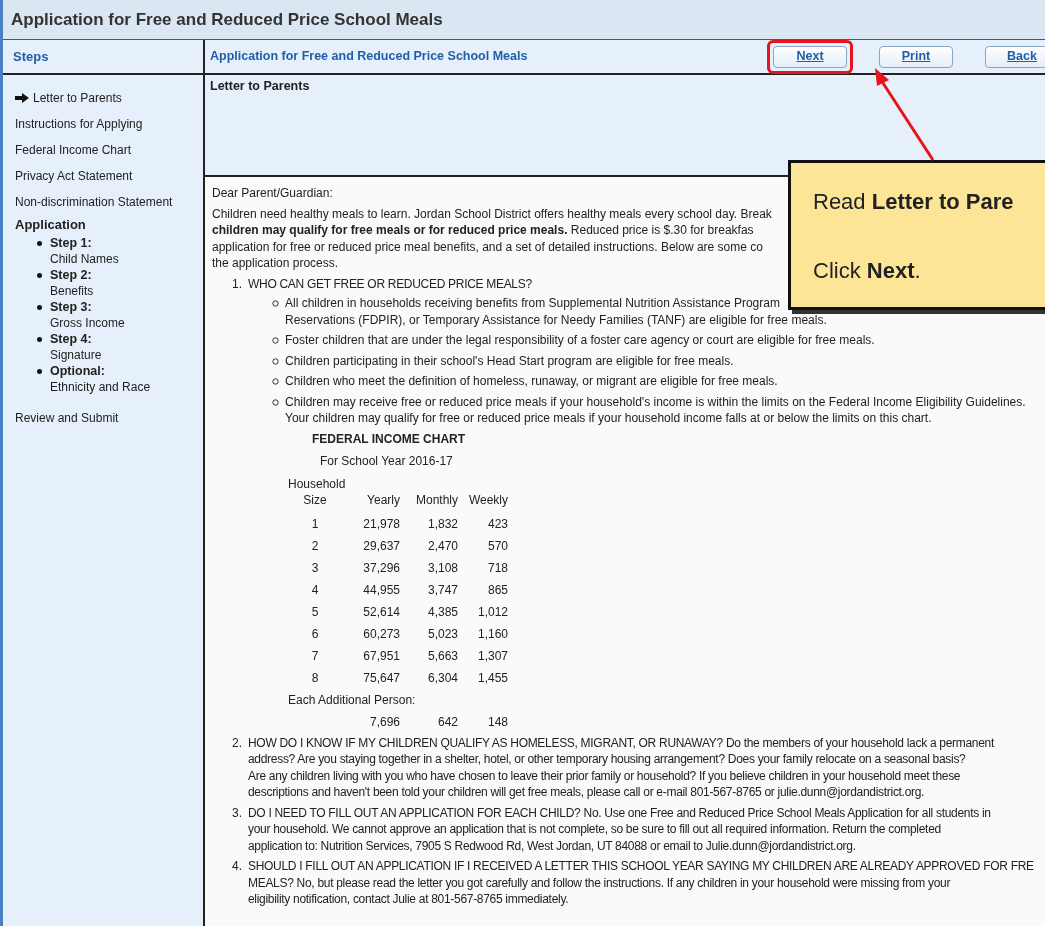 The height and width of the screenshot is (926, 1045). Describe the element at coordinates (73, 150) in the screenshot. I see `sidebar-item: Federal Income Chart` at that location.